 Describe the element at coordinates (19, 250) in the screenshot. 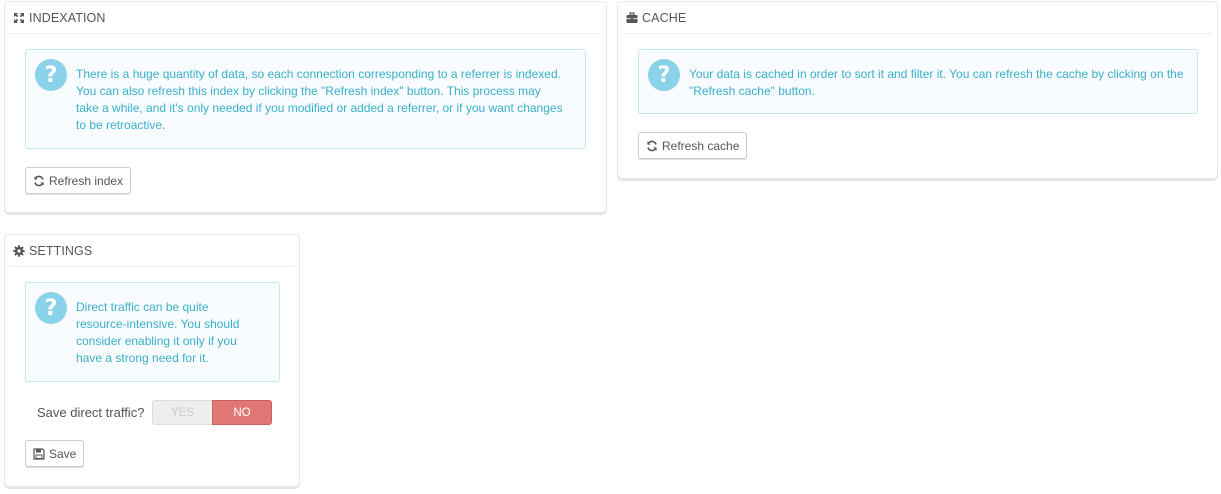

I see `gear-icon` at that location.